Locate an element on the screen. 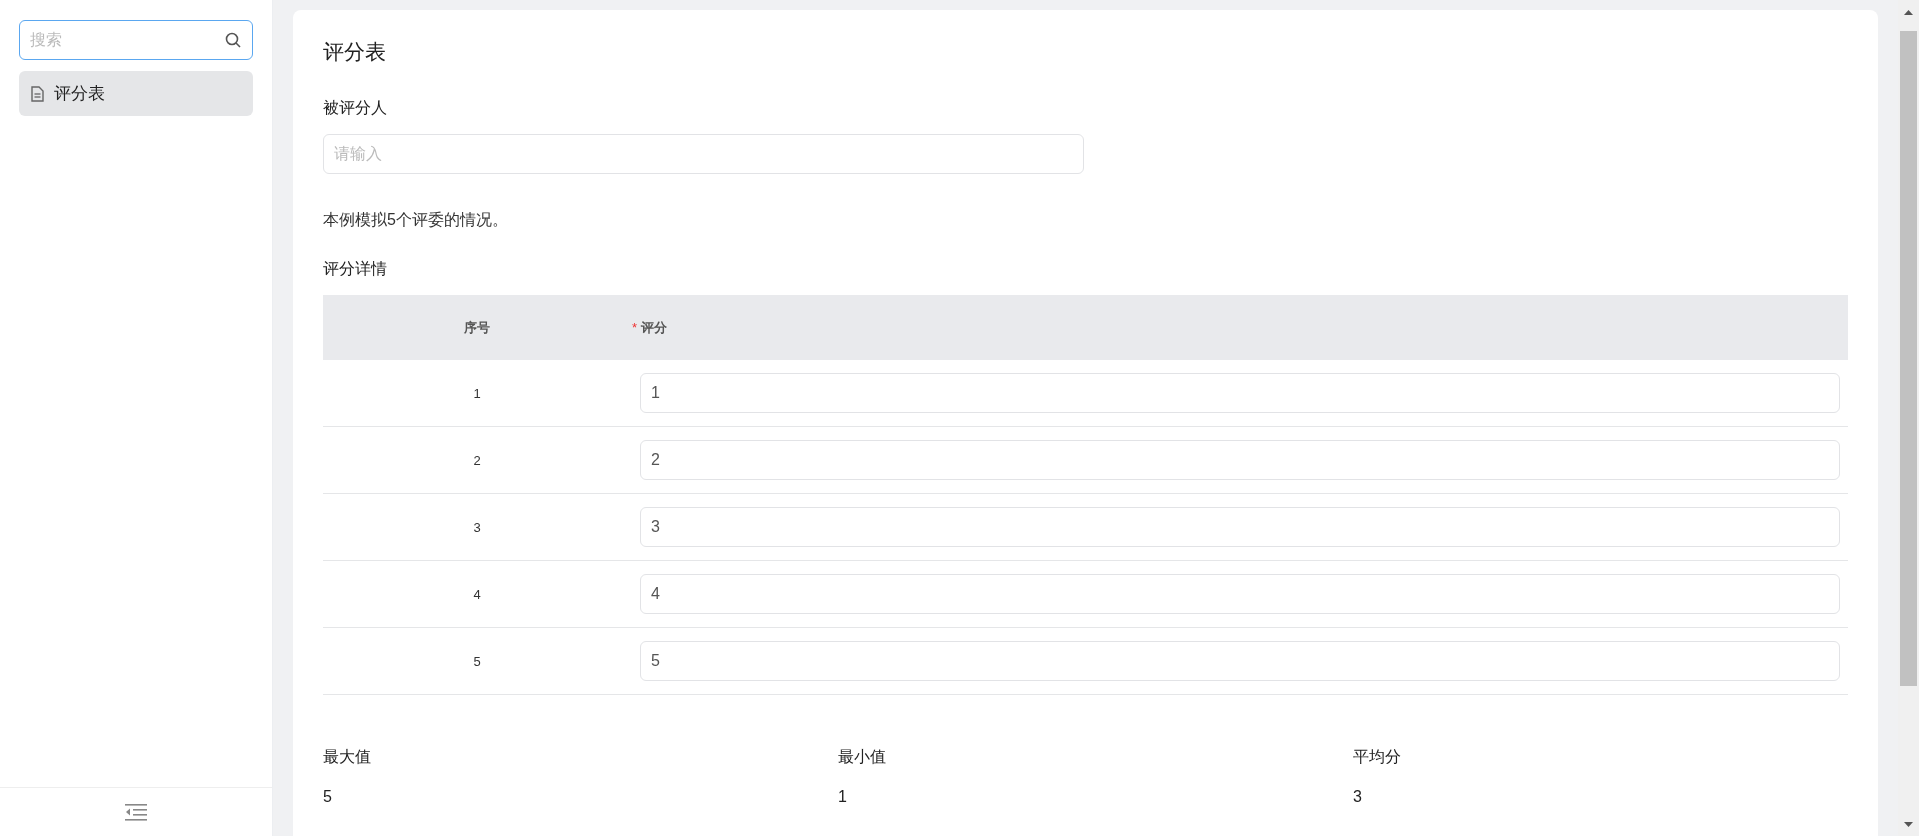  score-input-field: 3 is located at coordinates (1240, 527).